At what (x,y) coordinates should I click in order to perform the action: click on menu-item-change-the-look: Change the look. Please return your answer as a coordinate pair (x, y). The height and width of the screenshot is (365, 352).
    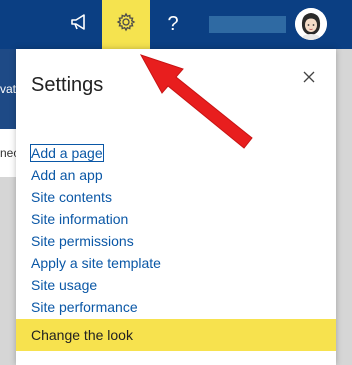
    Looking at the image, I should click on (176, 335).